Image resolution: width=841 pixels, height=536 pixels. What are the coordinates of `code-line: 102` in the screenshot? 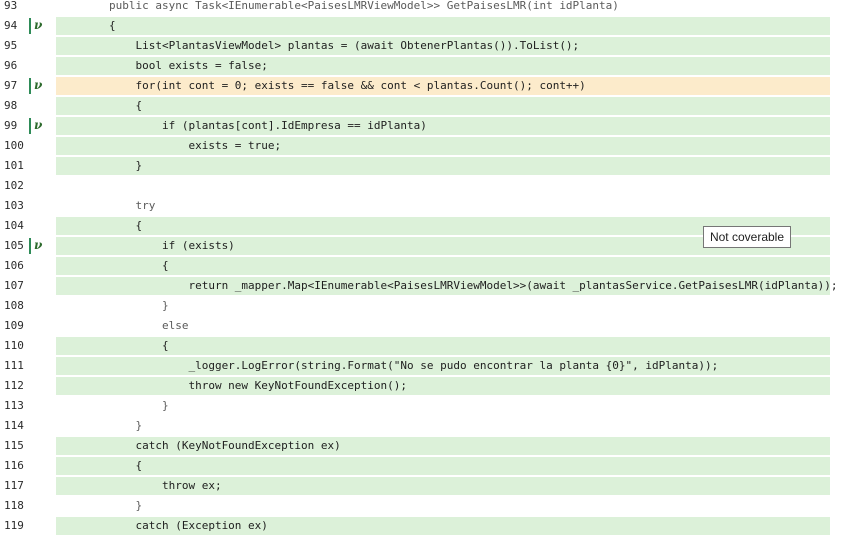 It's located at (420, 186).